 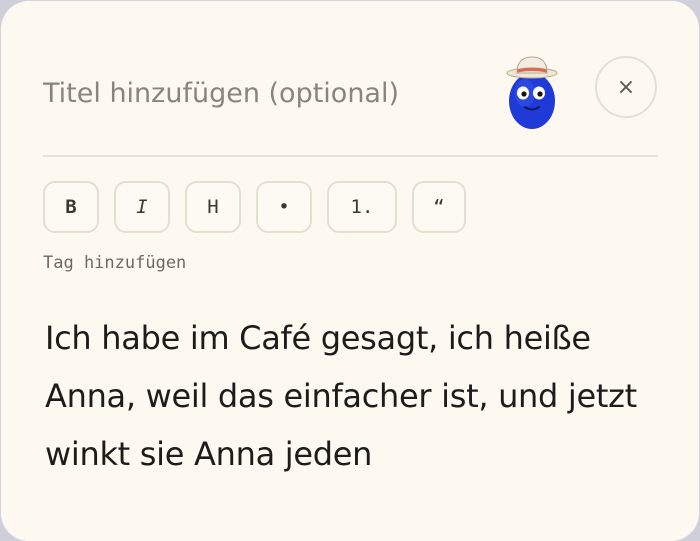 I want to click on close-button: ×, so click(x=626, y=87).